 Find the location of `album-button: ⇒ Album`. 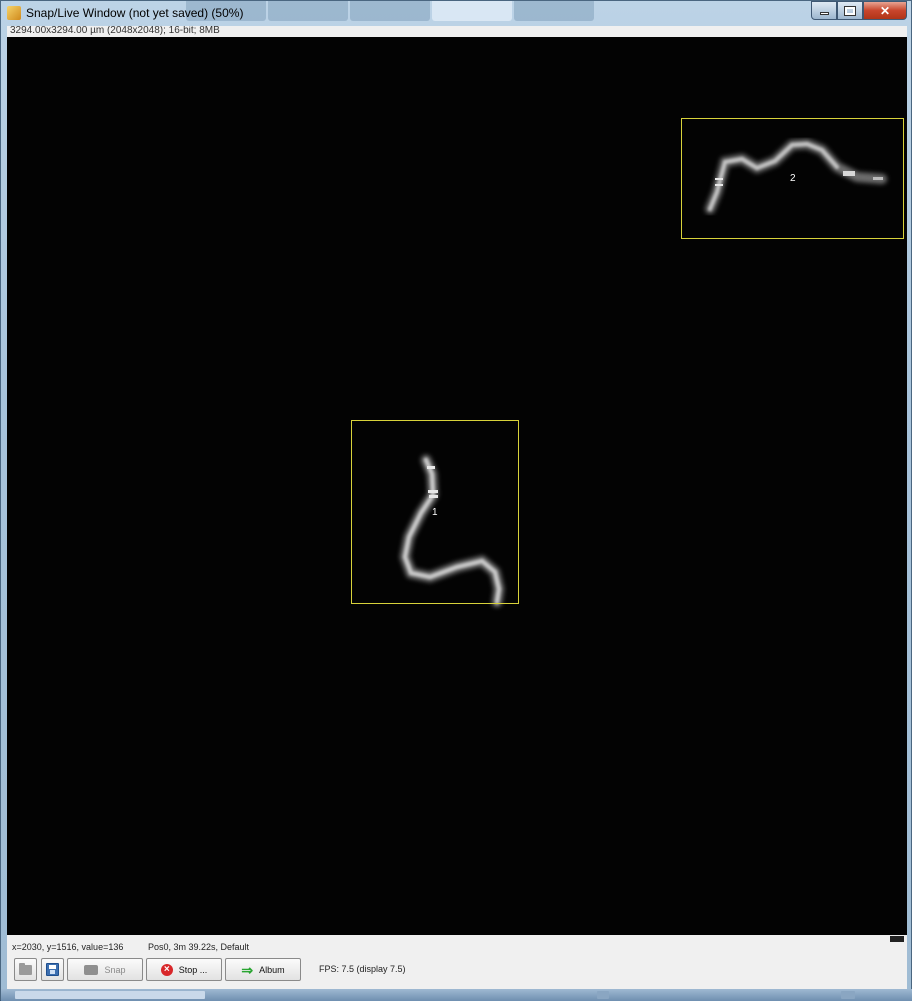

album-button: ⇒ Album is located at coordinates (263, 969).